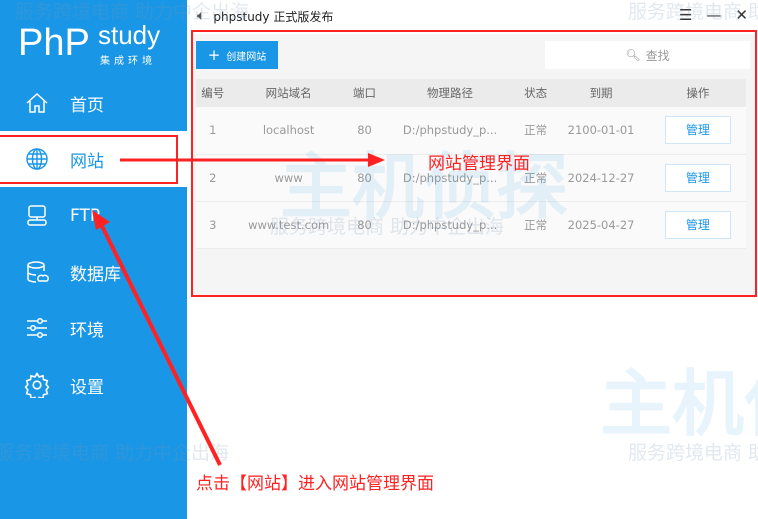 This screenshot has height=519, width=758. What do you see at coordinates (315, 484) in the screenshot?
I see `annotation-instruction: 点击【网站】进入网站管理界面` at bounding box center [315, 484].